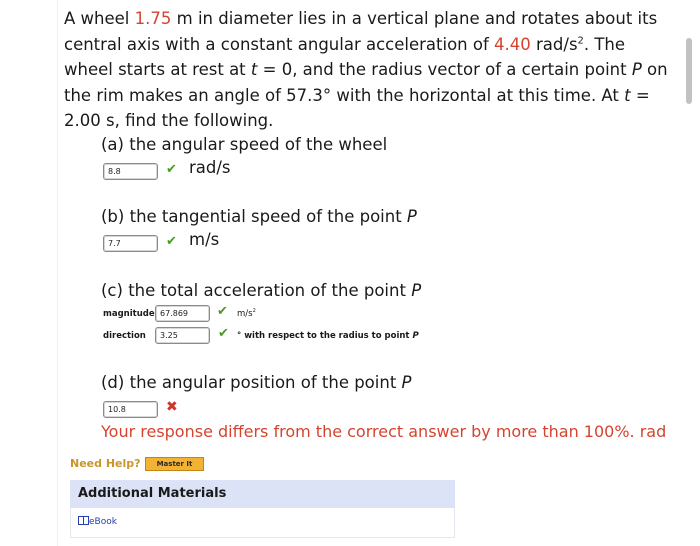 The image size is (700, 546). Describe the element at coordinates (97, 521) in the screenshot. I see `ebook-link: eBook` at that location.